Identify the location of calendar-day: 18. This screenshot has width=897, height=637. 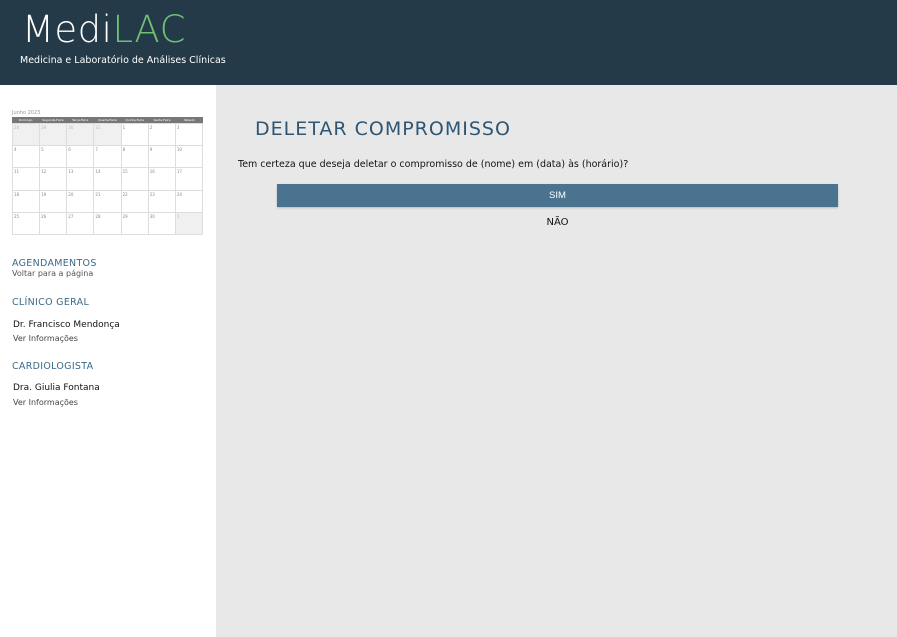
(27, 201).